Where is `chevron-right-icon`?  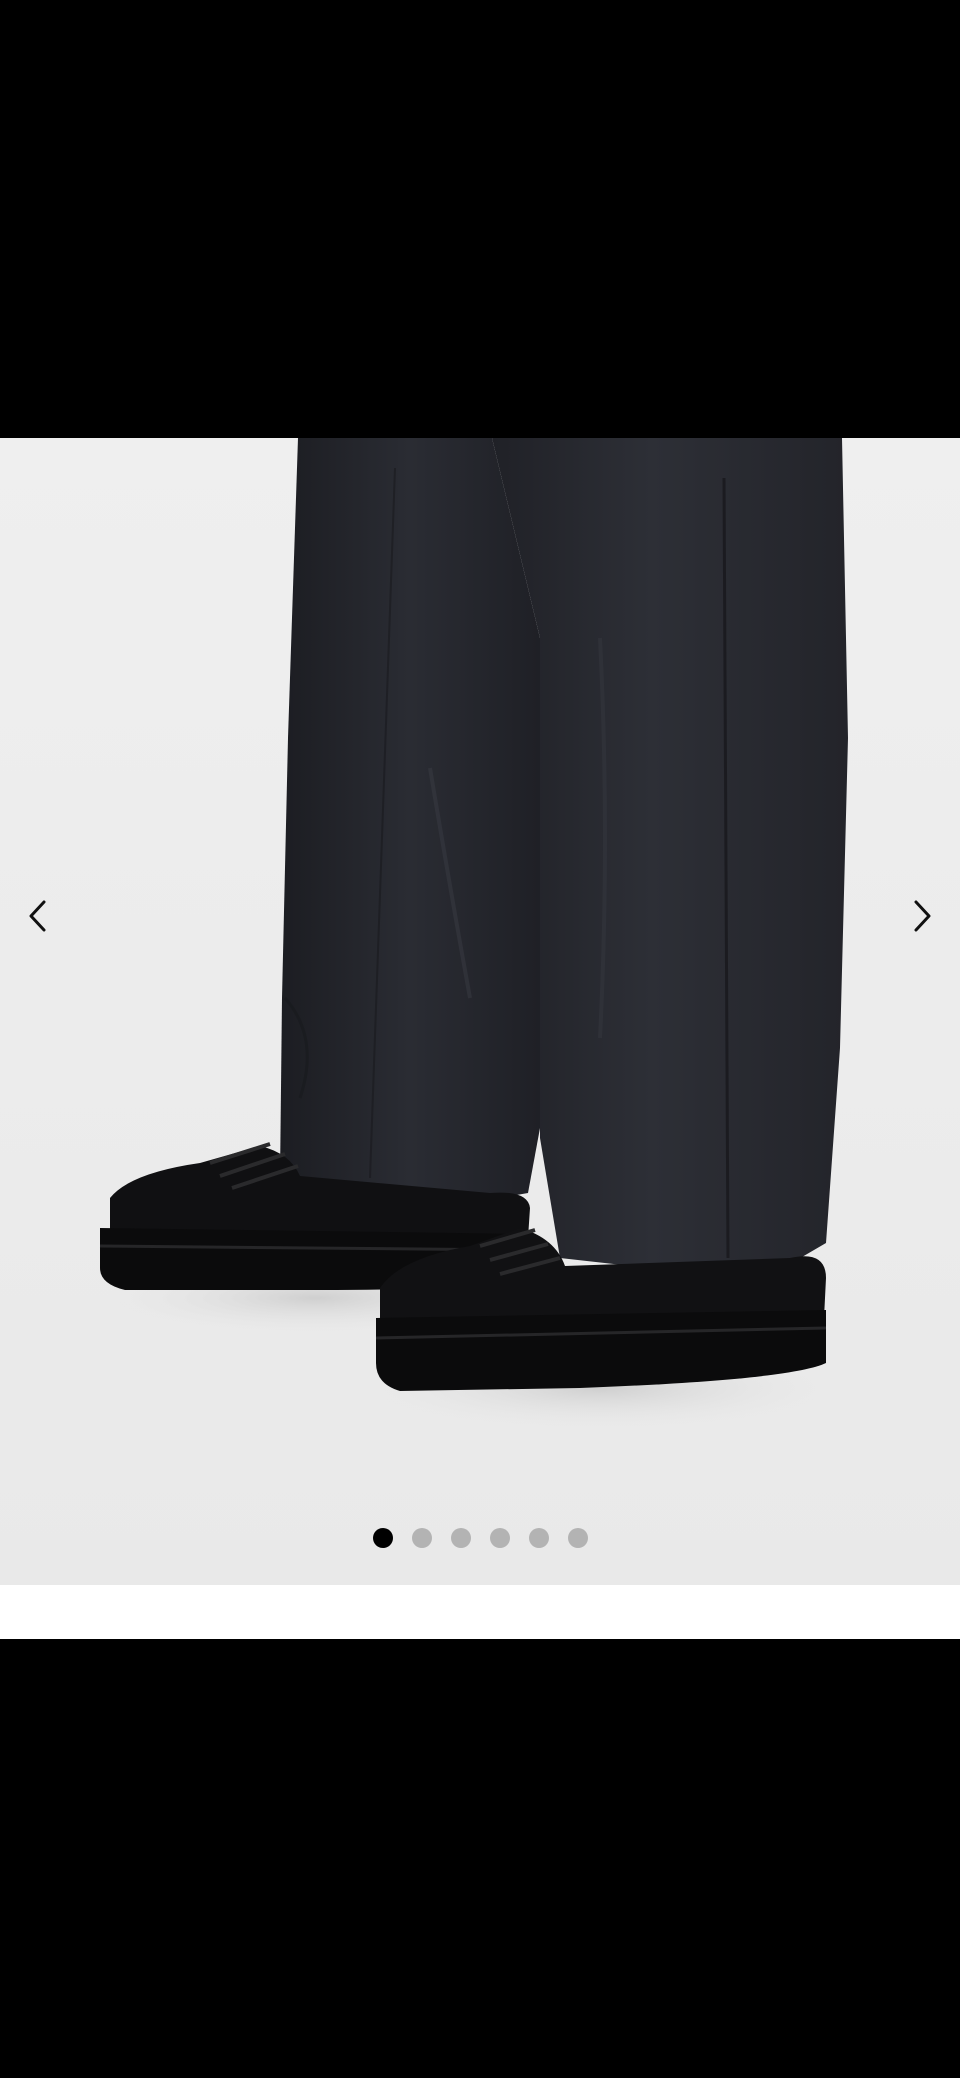
chevron-right-icon is located at coordinates (922, 916).